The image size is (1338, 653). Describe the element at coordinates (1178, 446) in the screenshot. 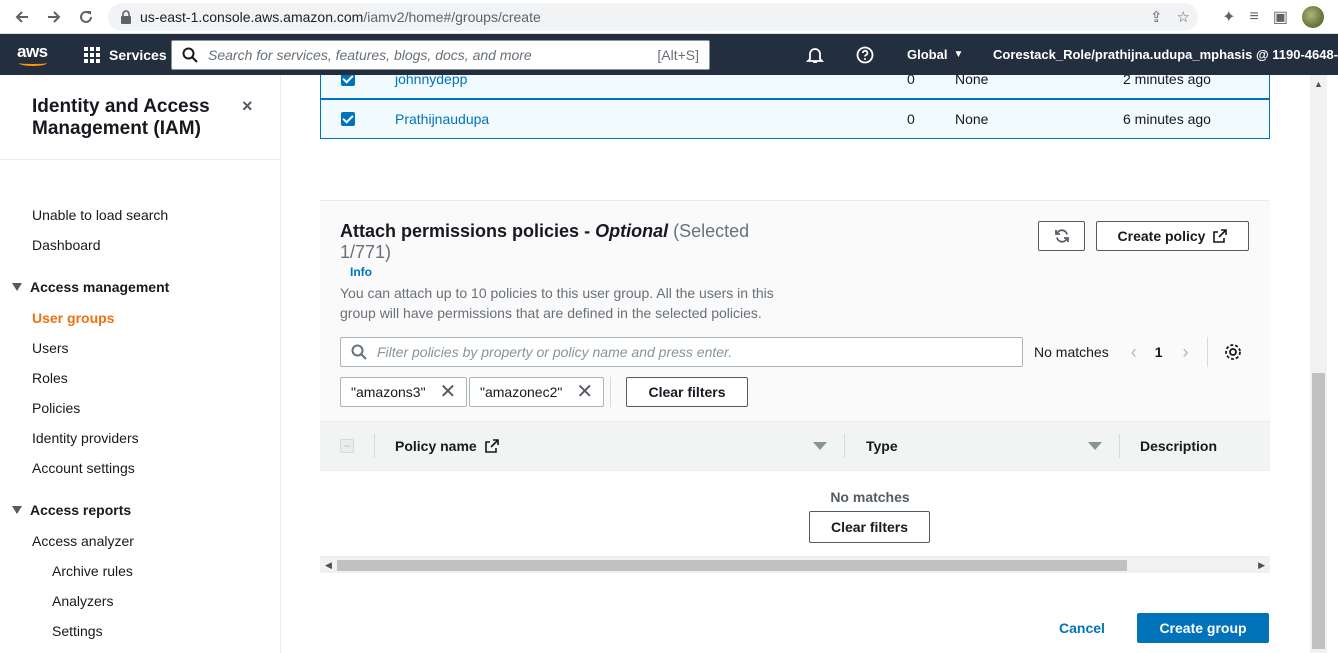

I see `column-header-description: Description` at that location.